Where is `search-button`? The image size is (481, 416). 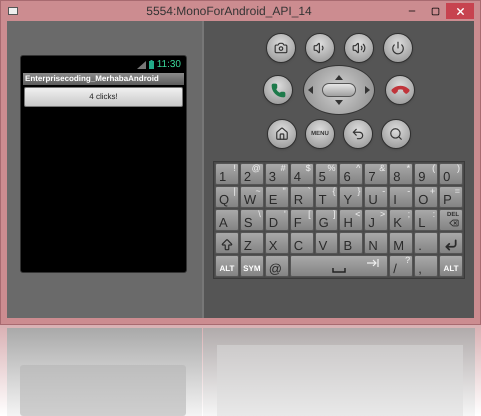
search-button is located at coordinates (396, 134).